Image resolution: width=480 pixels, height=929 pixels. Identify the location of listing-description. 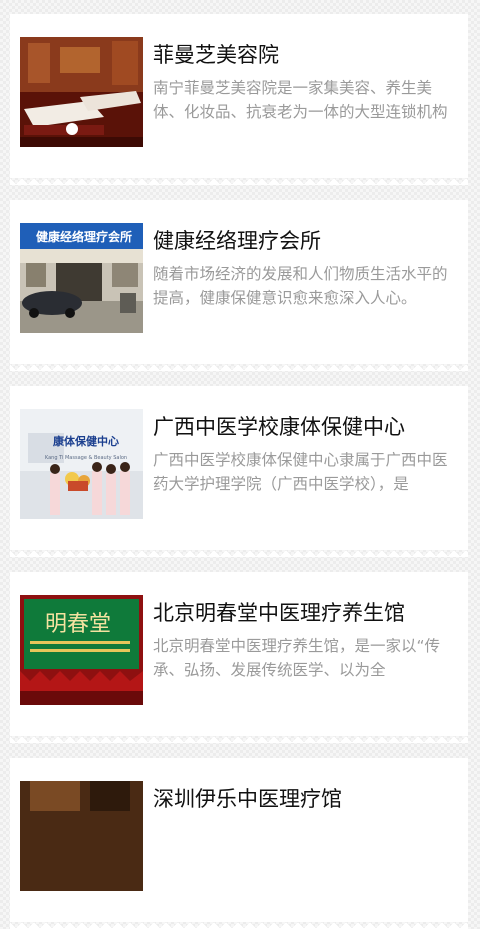
(303, 844).